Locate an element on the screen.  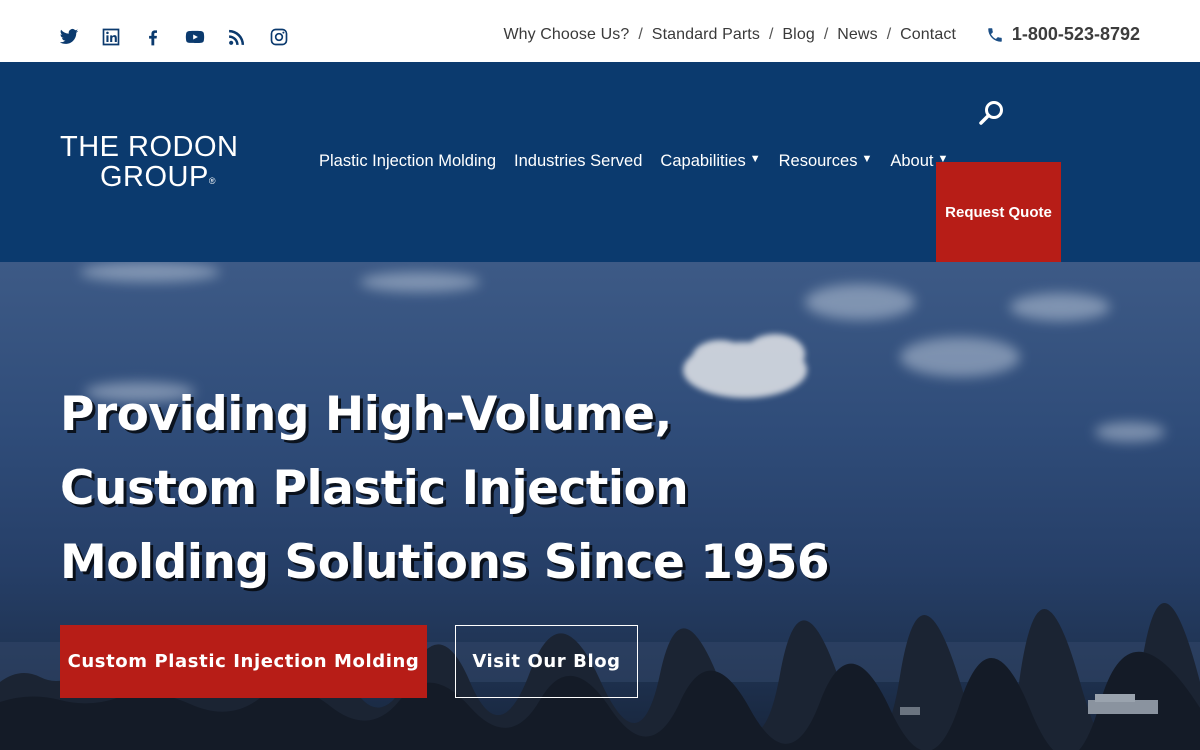
search-button is located at coordinates (993, 114).